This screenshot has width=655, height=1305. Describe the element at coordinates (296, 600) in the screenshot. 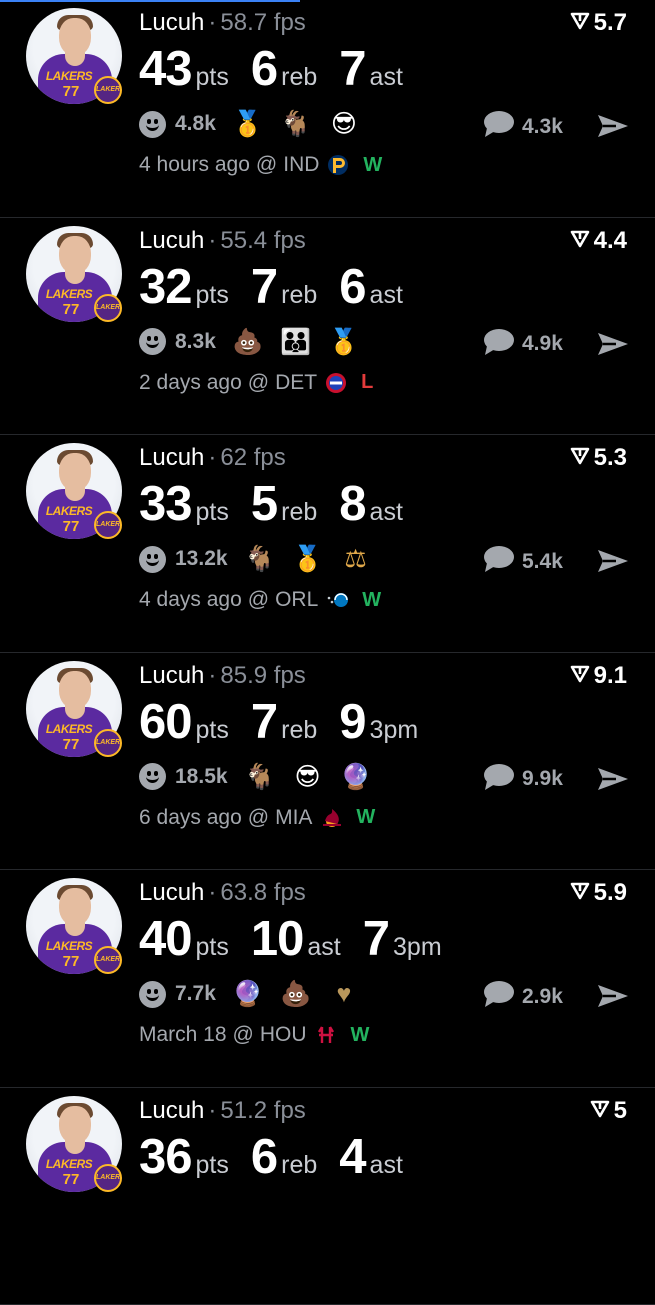

I see `opponent: ORL` at that location.